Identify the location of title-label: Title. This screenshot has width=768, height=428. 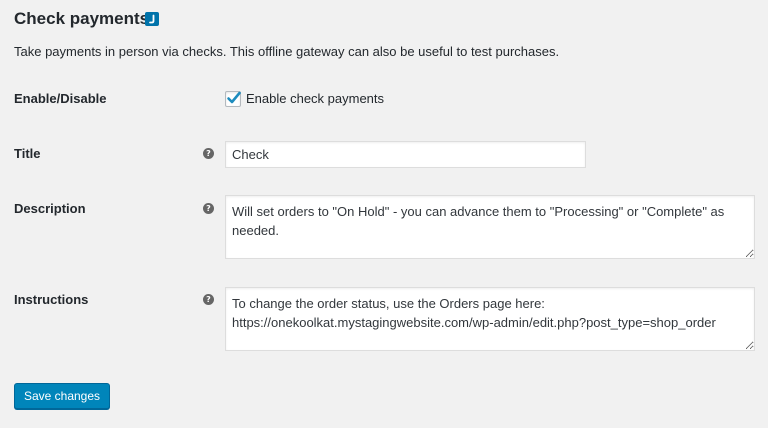
(27, 153).